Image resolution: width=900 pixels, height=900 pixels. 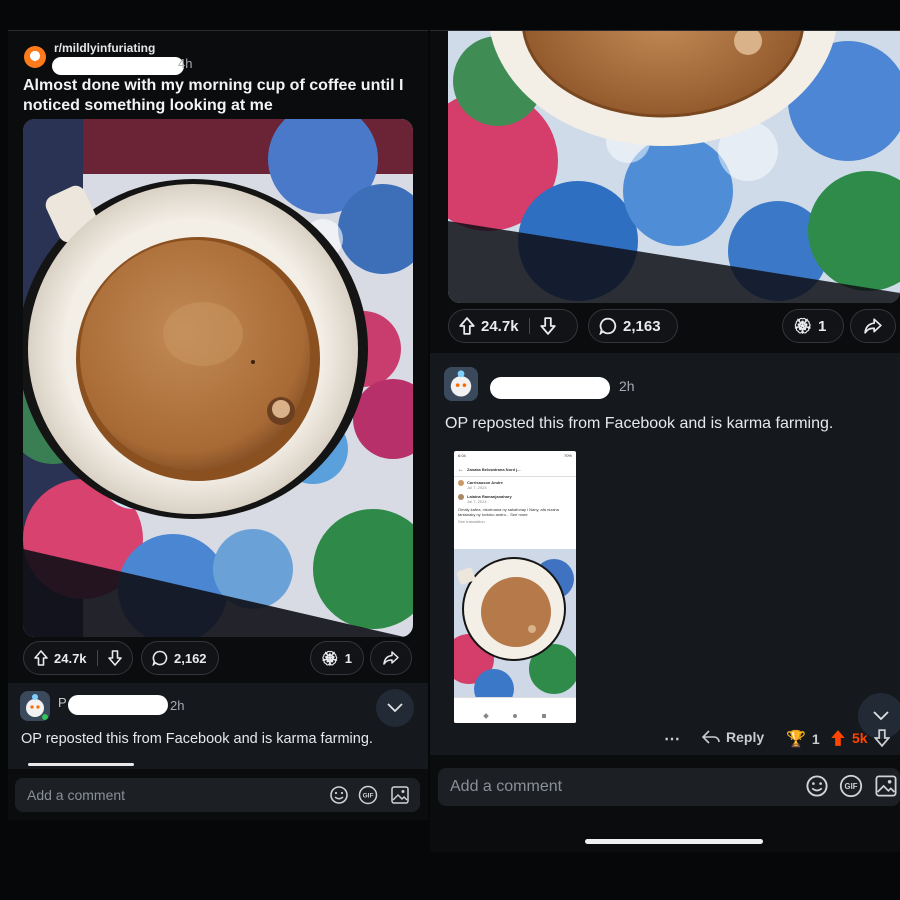 I want to click on comment-vote: 5k, so click(x=860, y=738).